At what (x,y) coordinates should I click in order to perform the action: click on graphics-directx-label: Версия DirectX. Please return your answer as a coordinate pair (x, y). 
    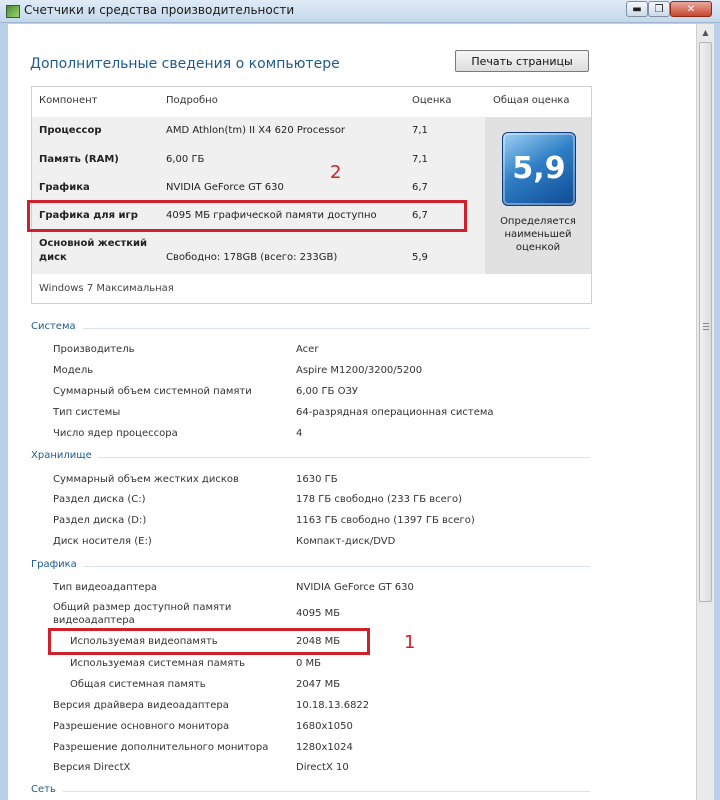
    Looking at the image, I should click on (92, 767).